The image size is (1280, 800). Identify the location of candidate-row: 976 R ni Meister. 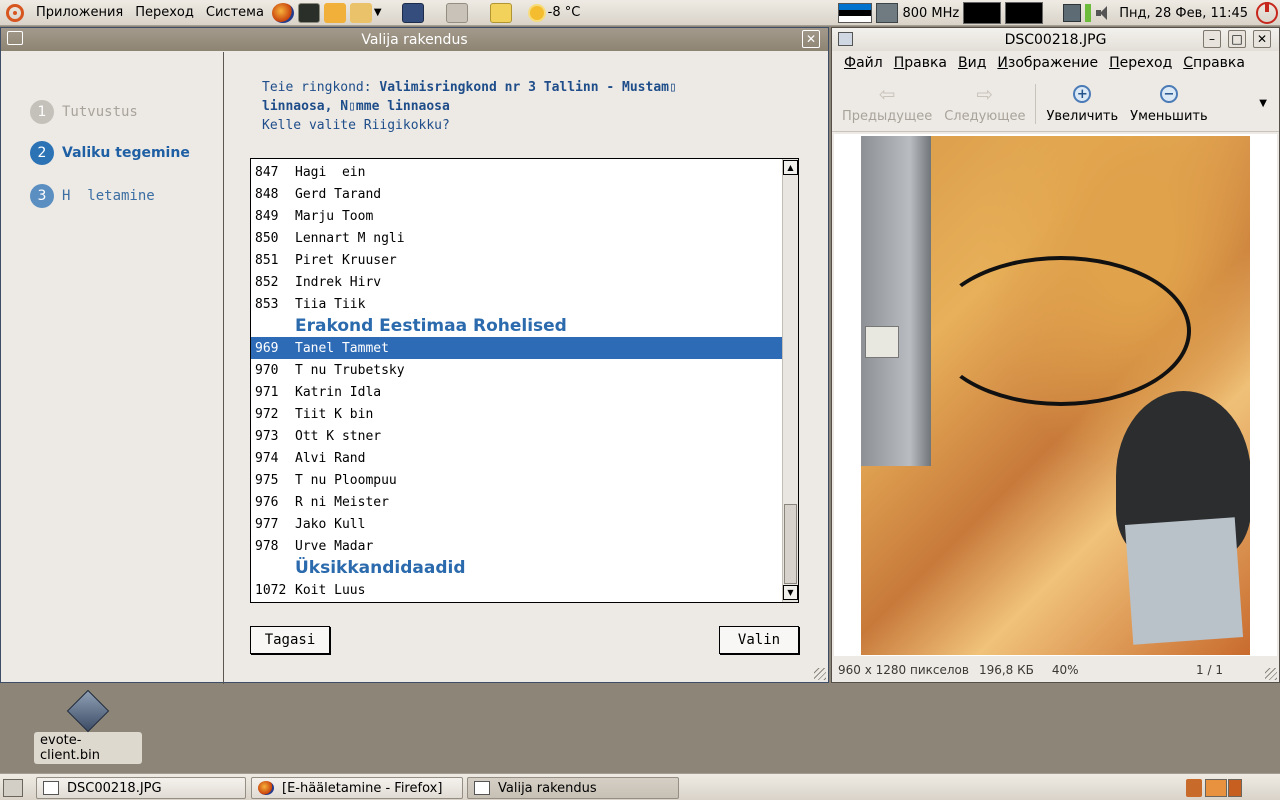
(517, 502).